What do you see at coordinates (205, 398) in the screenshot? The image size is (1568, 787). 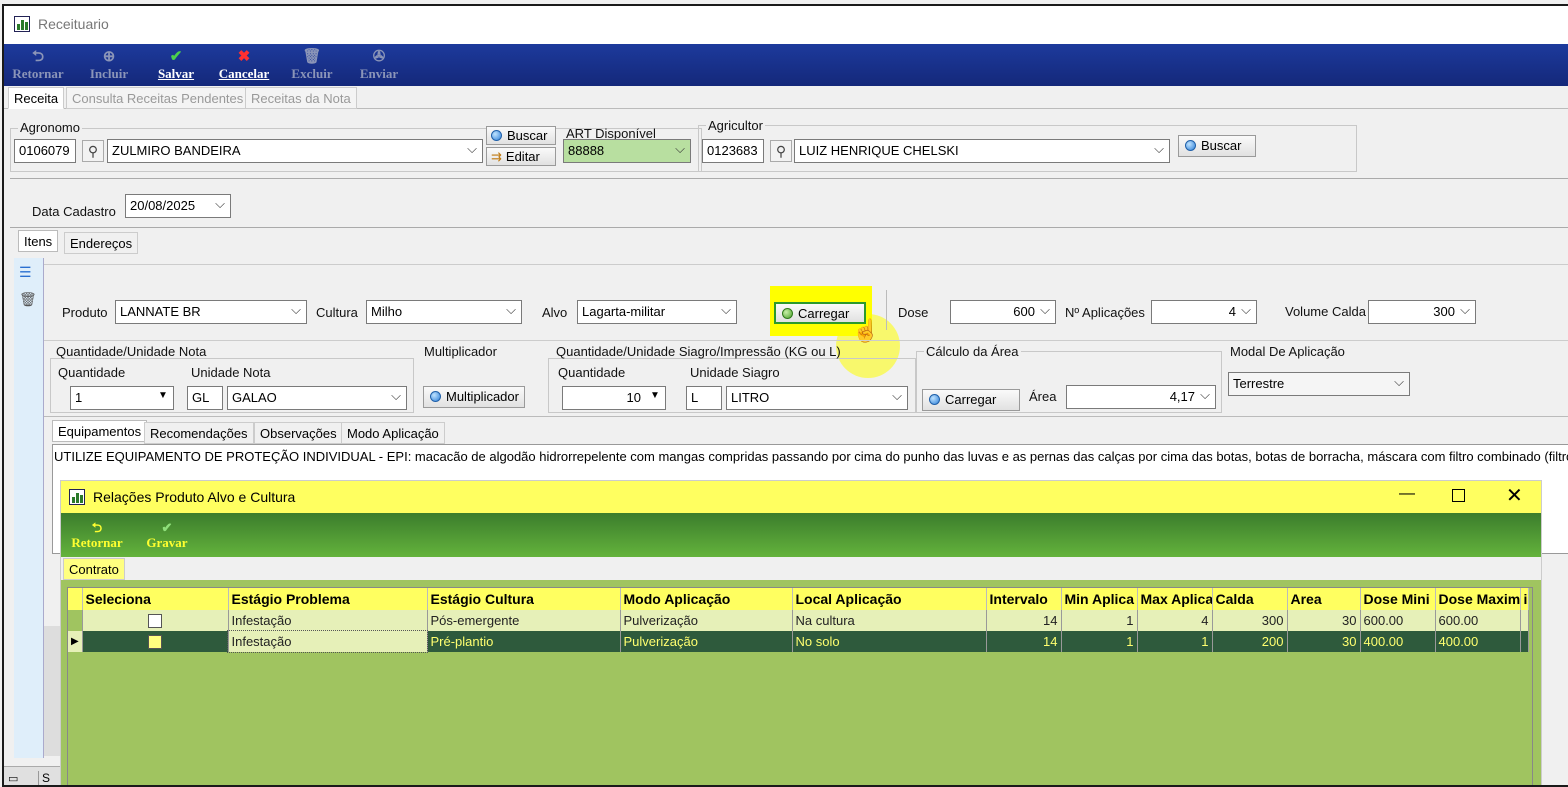 I see `unidade-nota-code: GL` at bounding box center [205, 398].